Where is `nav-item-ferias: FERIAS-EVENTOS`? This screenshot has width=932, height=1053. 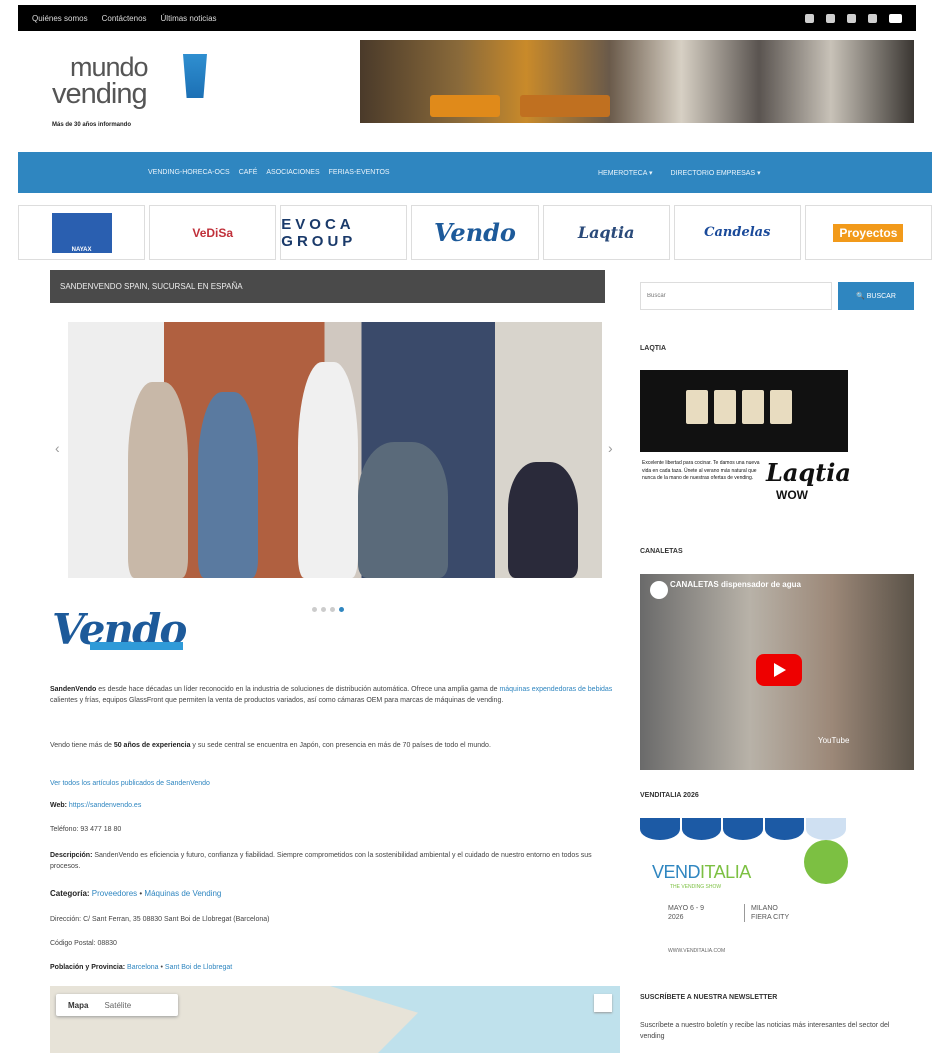
nav-item-ferias: FERIAS-EVENTOS is located at coordinates (359, 172).